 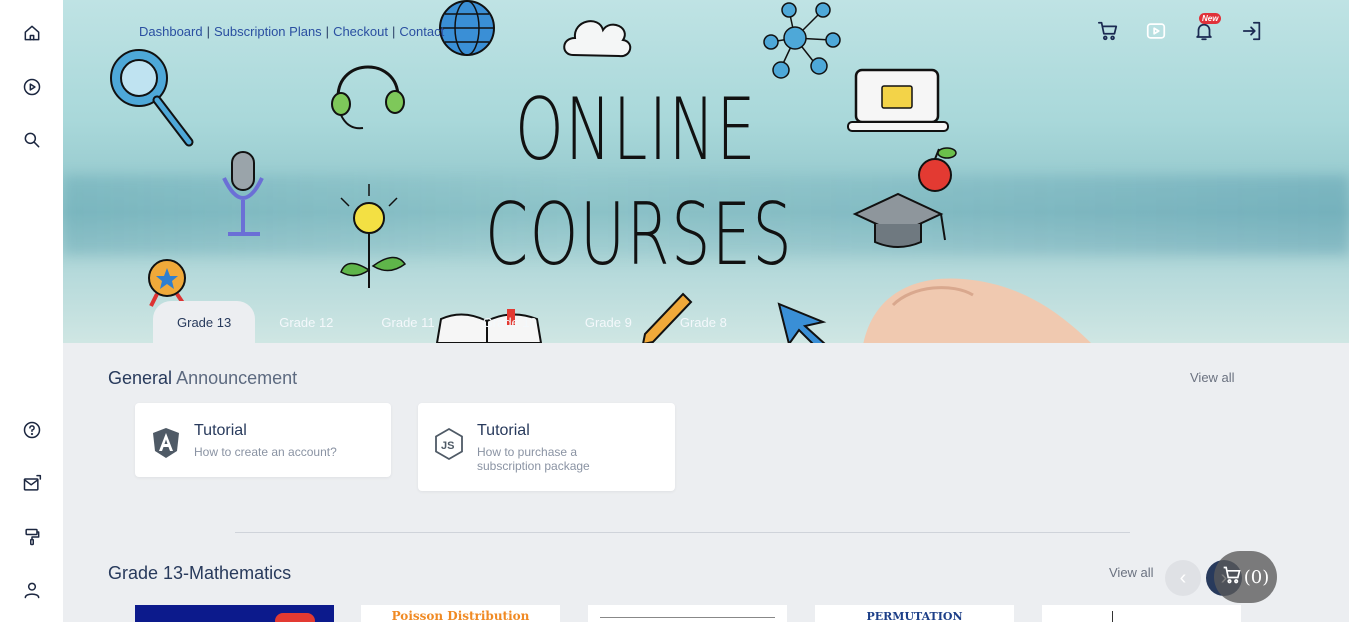 I want to click on network-doodle-icon, so click(x=803, y=45).